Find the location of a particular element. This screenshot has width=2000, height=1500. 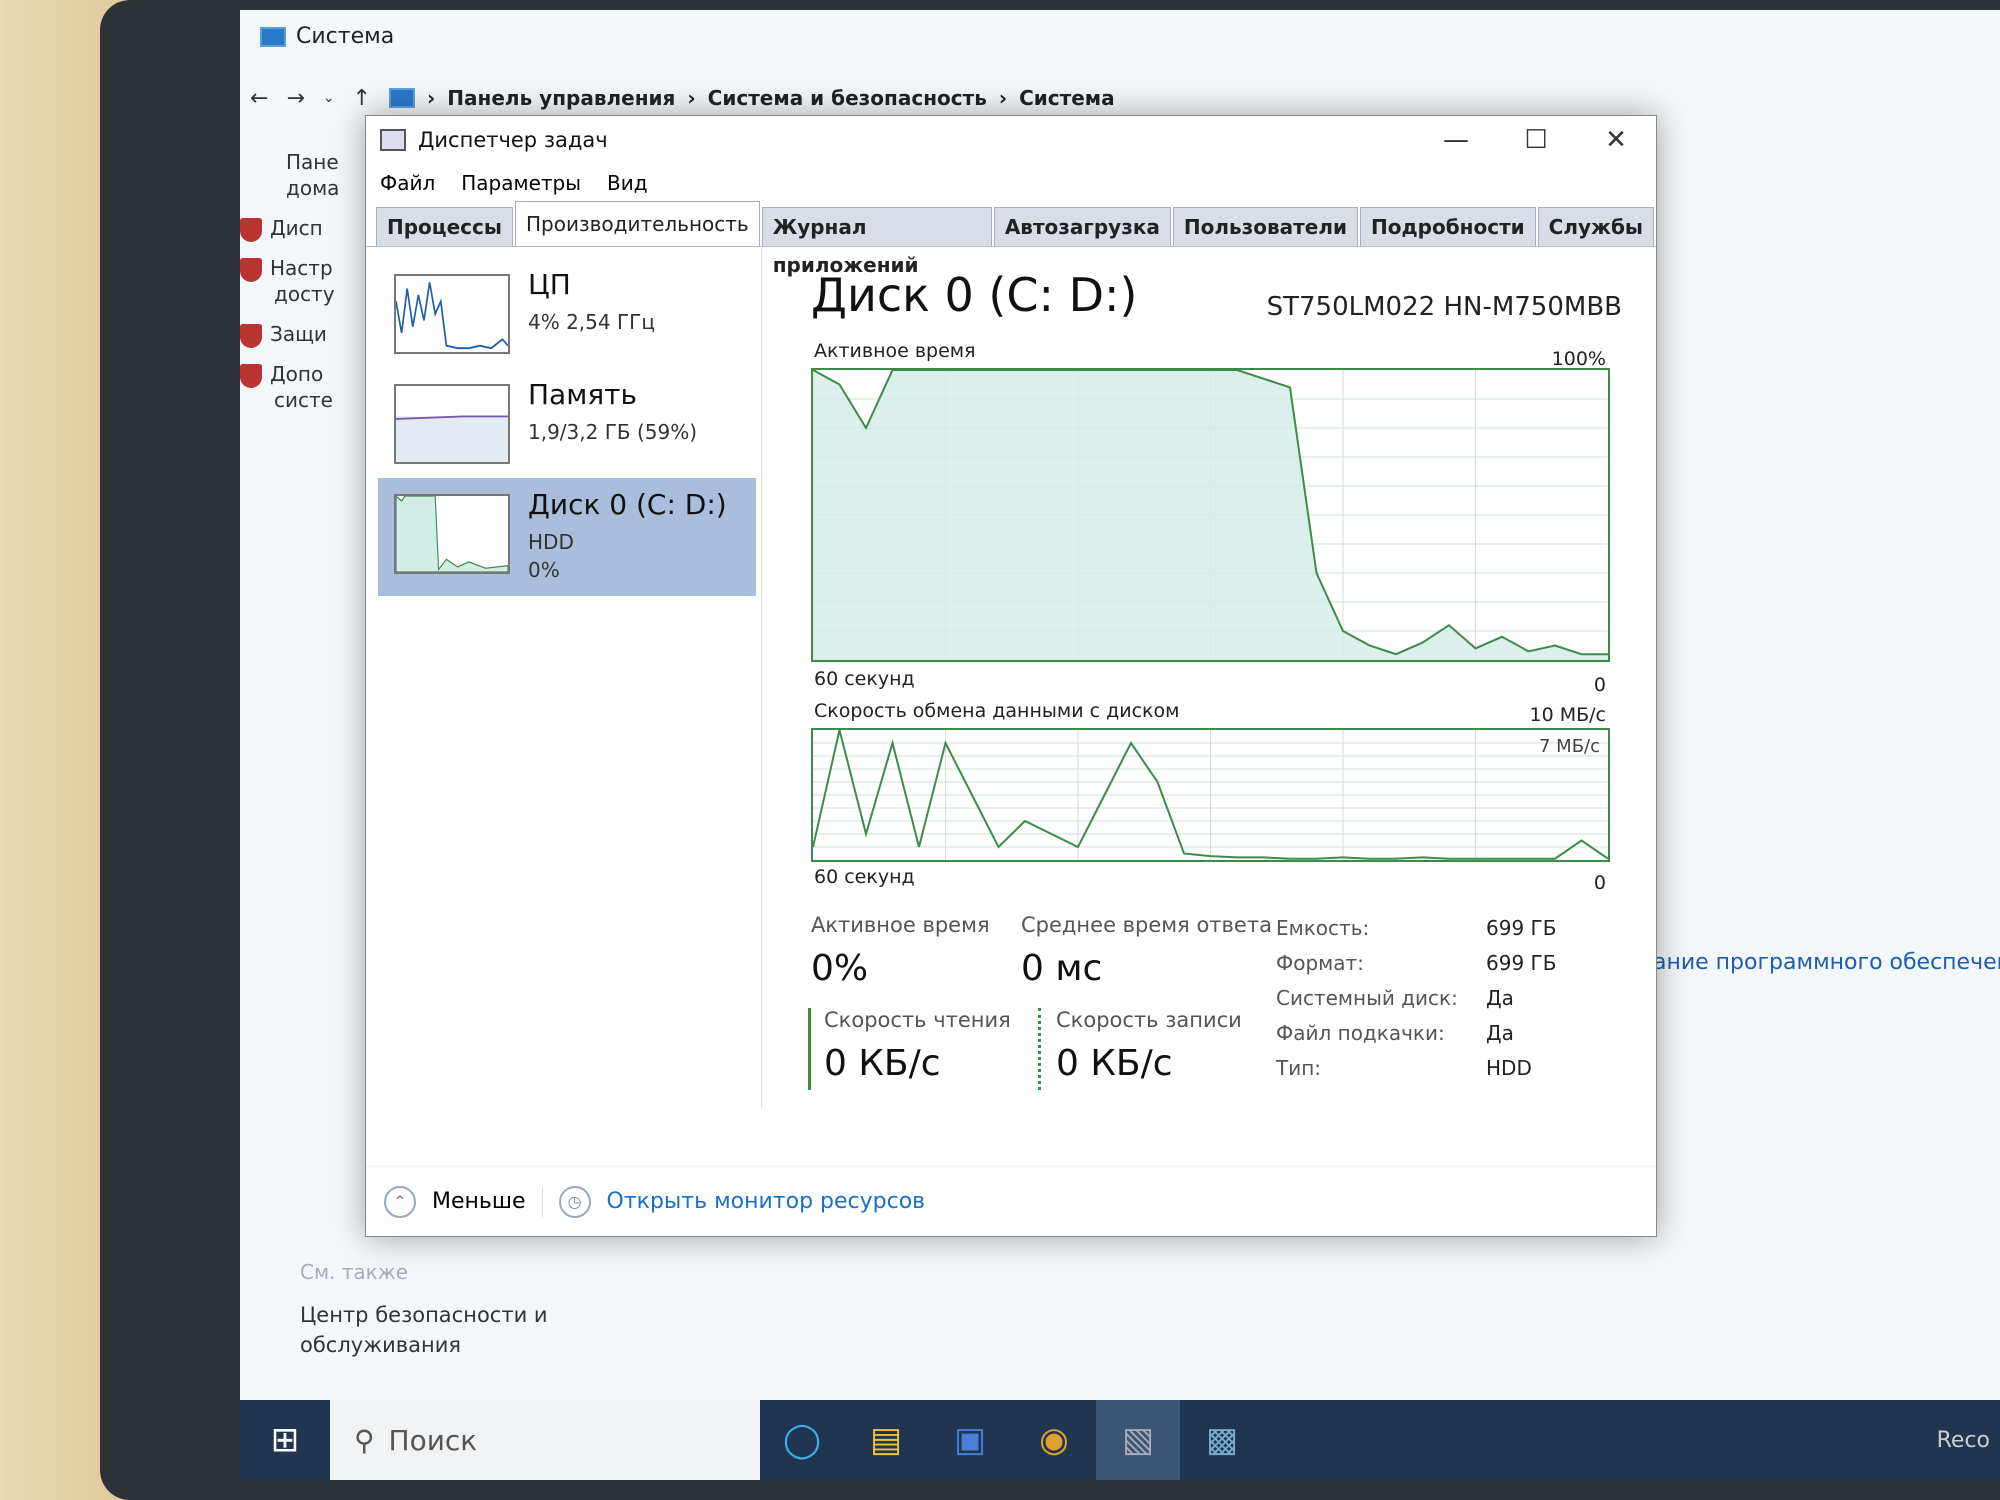

read-speed-value: 0 КБ/с is located at coordinates (882, 1063).